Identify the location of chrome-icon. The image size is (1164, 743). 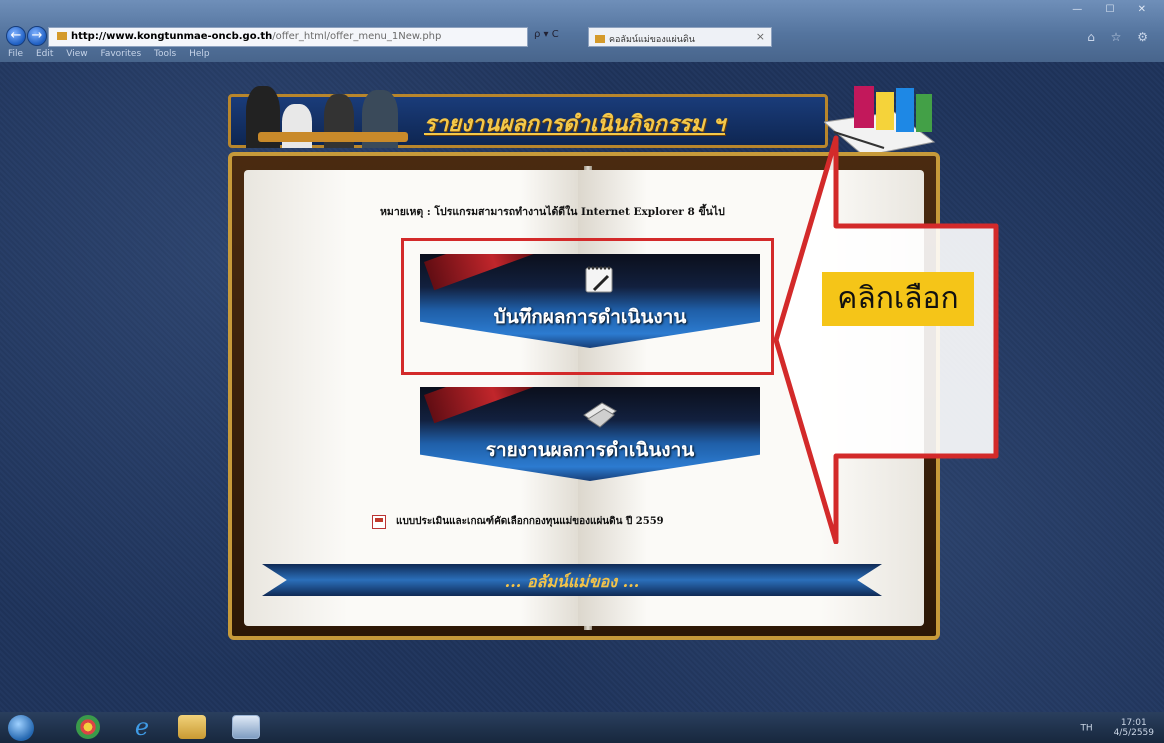
(88, 727).